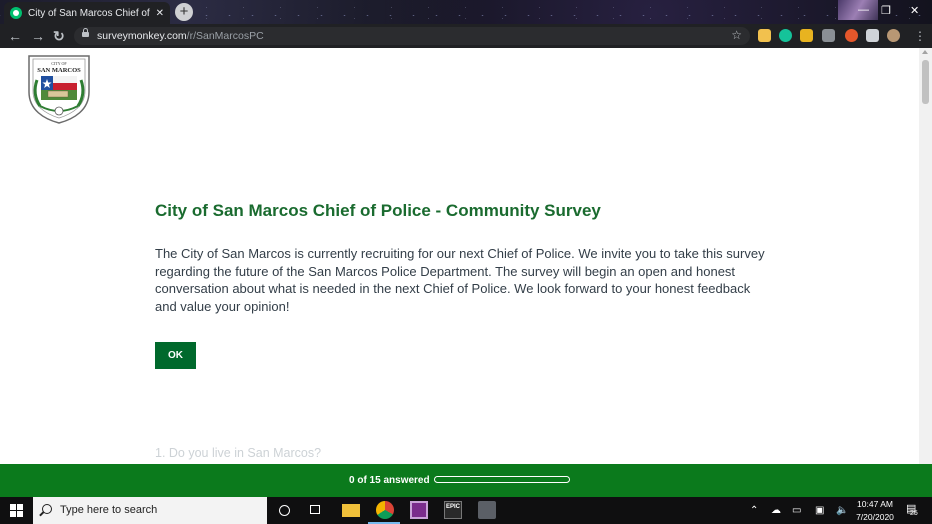  What do you see at coordinates (453, 507) in the screenshot?
I see `epic-label: EPIC` at bounding box center [453, 507].